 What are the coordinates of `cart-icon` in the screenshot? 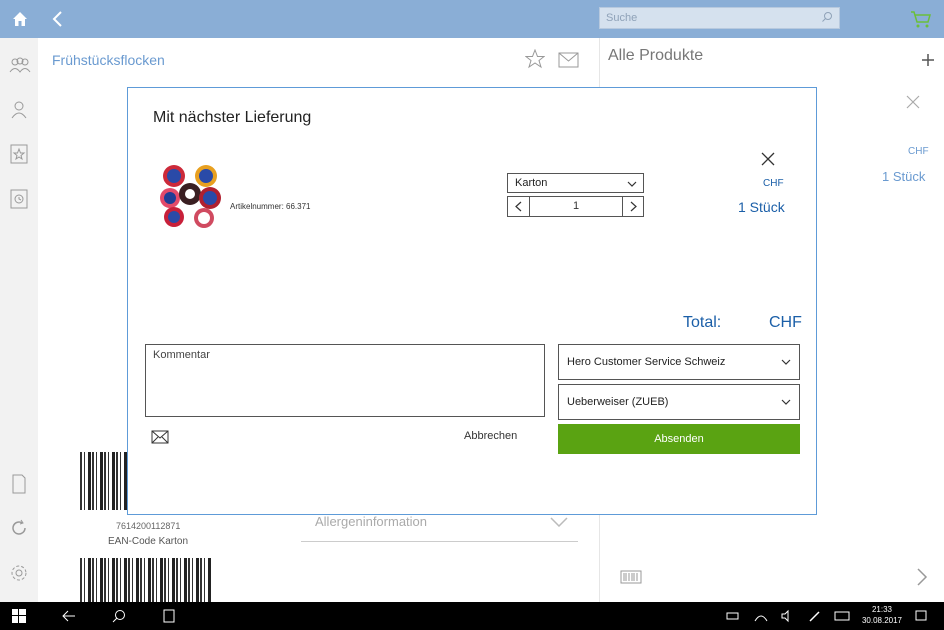 It's located at (920, 19).